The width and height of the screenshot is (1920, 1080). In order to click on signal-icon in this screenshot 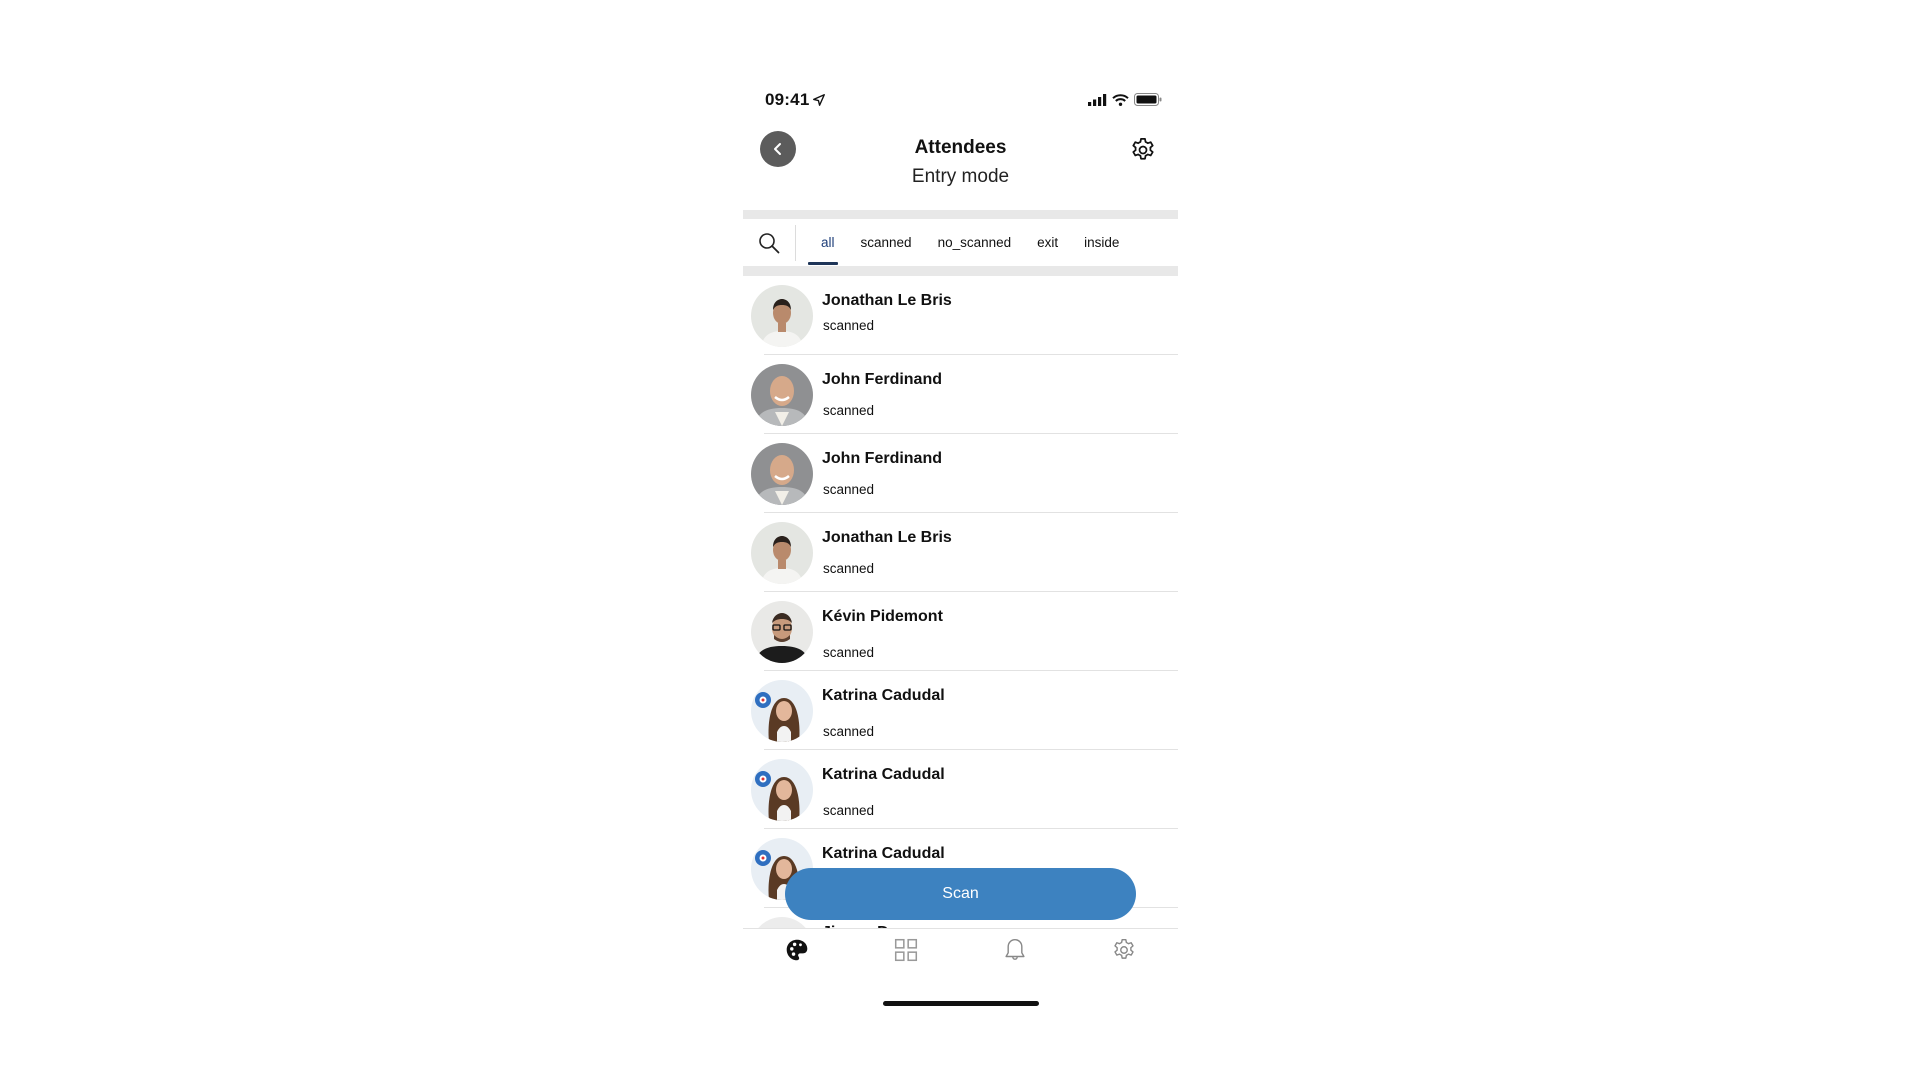, I will do `click(1097, 99)`.